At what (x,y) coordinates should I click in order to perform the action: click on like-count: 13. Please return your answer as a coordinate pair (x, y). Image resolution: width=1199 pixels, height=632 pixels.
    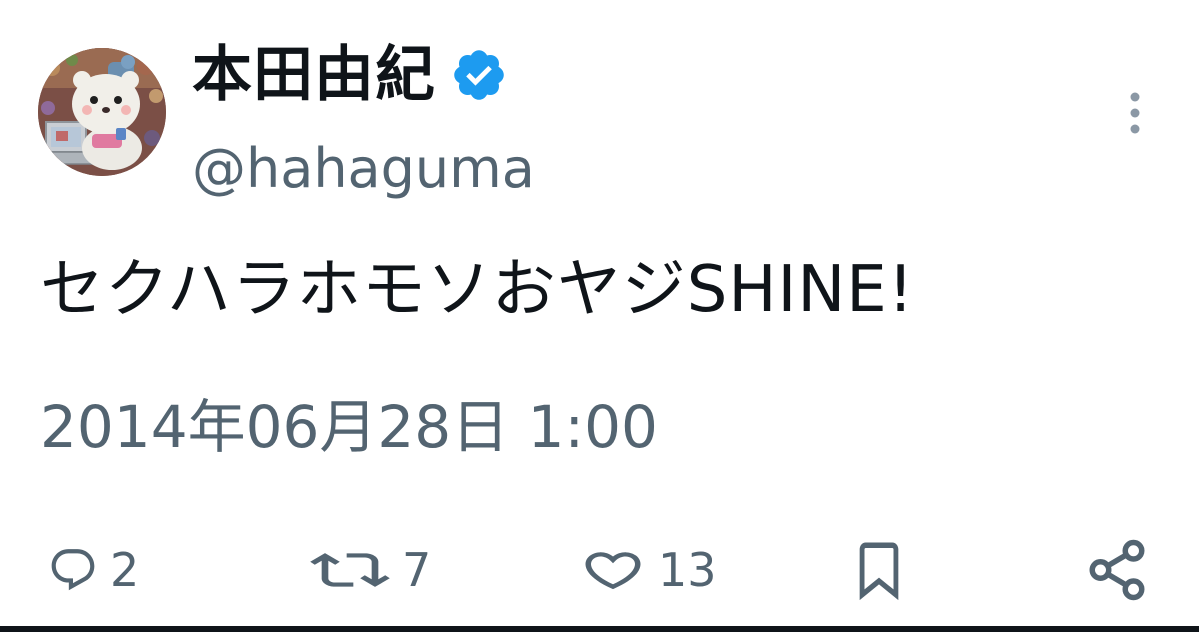
    Looking at the image, I should click on (687, 570).